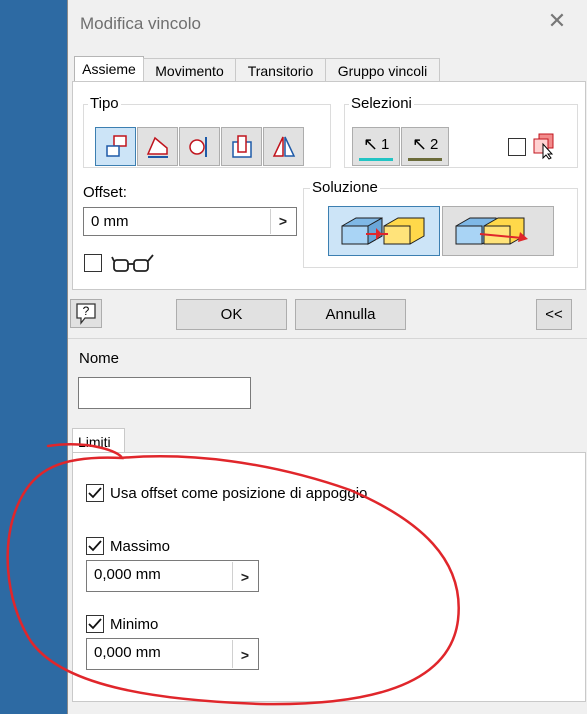 The image size is (587, 714). Describe the element at coordinates (127, 574) in the screenshot. I see `massimo-value: 0,000 mm` at that location.